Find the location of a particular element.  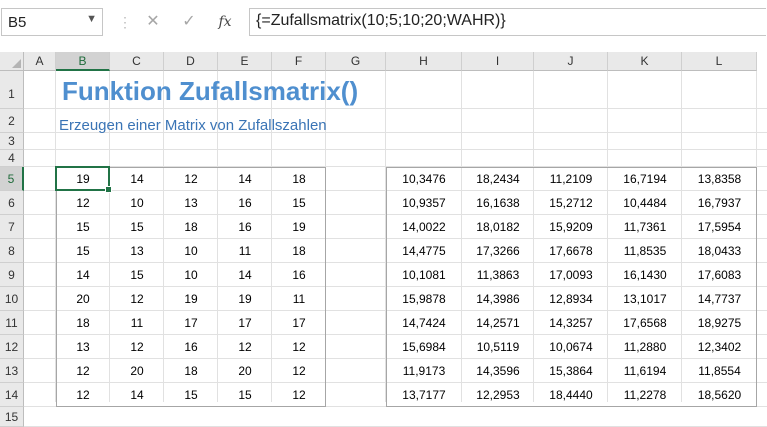

row-header-7: 7 is located at coordinates (12, 227).